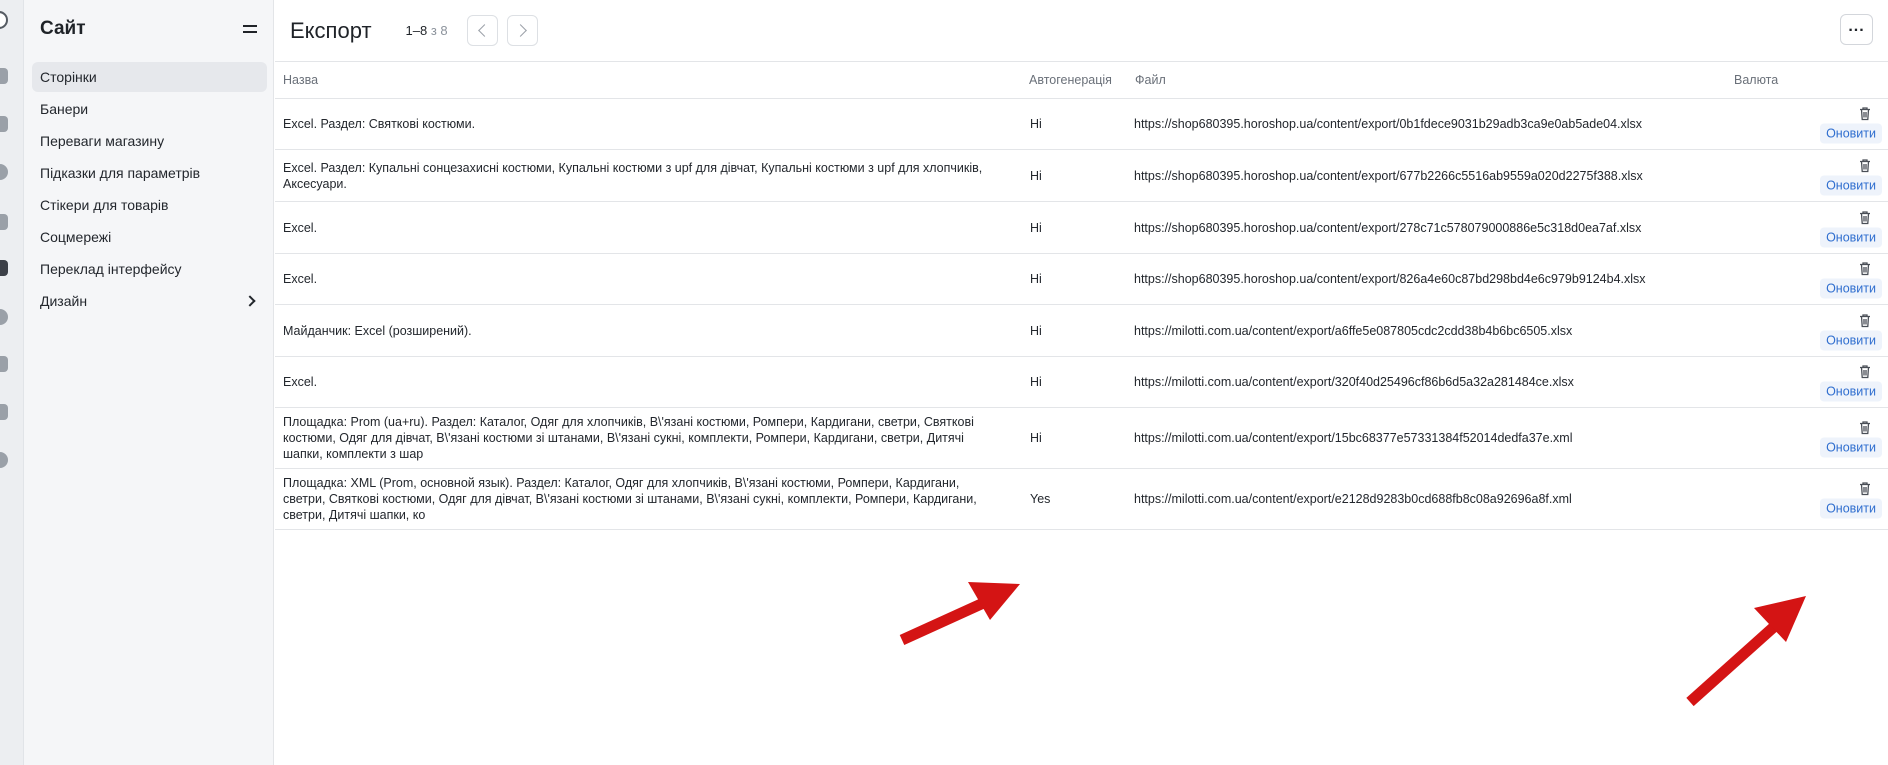 The image size is (1888, 765). Describe the element at coordinates (1070, 80) in the screenshot. I see `column-header-autogen: Автогенерація` at that location.